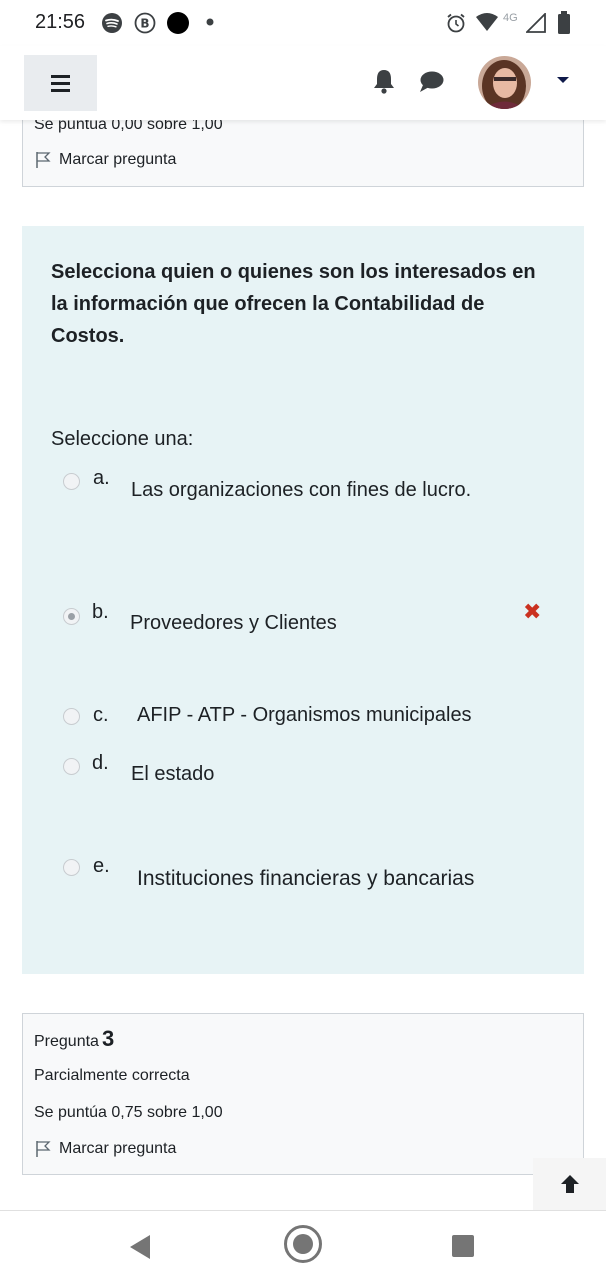 The height and width of the screenshot is (1280, 606). Describe the element at coordinates (60, 83) in the screenshot. I see `menu-button` at that location.